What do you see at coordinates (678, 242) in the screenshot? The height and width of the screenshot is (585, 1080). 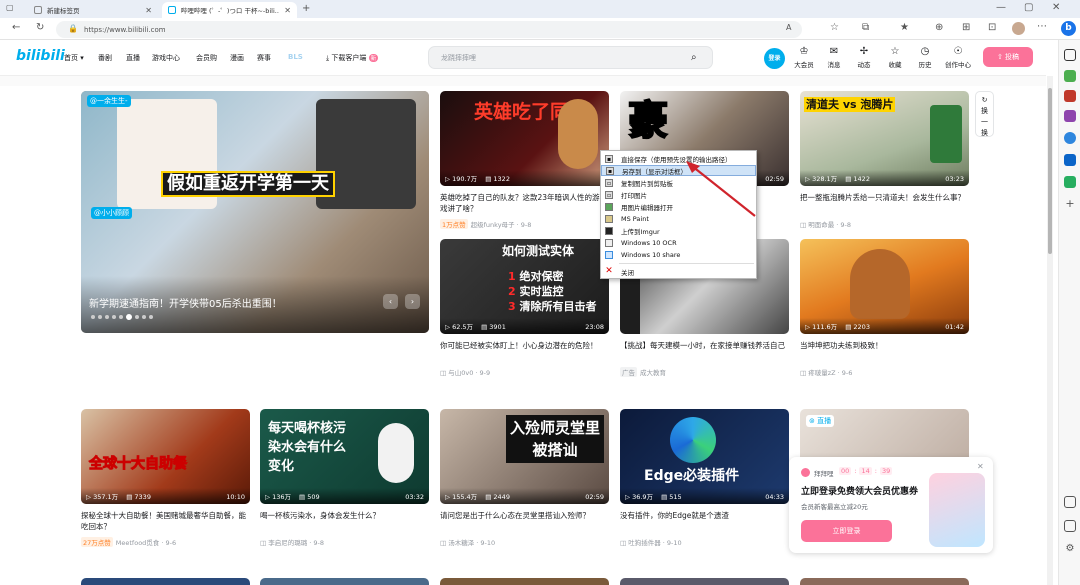 I see `menu-item-ocr: Windows 10 OCR` at bounding box center [678, 242].